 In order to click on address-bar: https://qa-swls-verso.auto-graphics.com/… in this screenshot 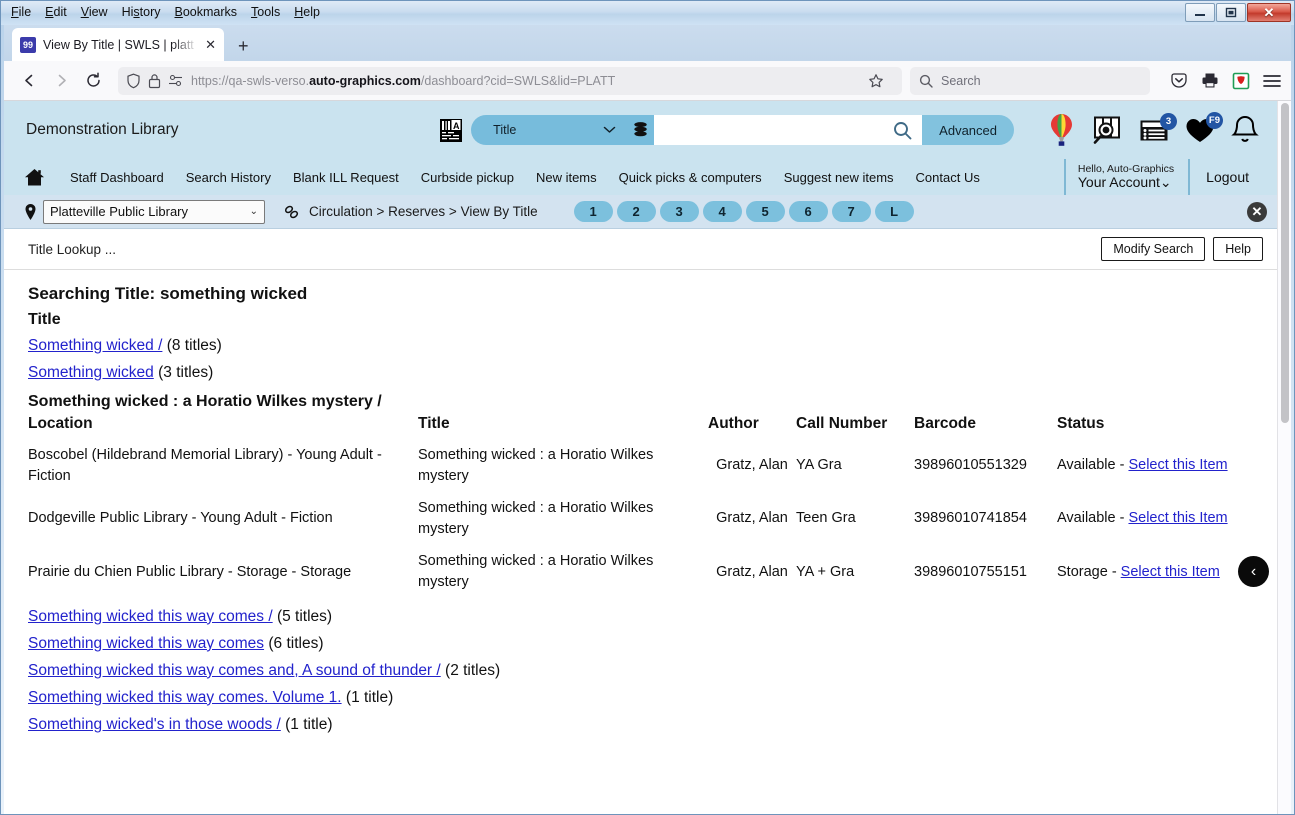, I will do `click(510, 80)`.